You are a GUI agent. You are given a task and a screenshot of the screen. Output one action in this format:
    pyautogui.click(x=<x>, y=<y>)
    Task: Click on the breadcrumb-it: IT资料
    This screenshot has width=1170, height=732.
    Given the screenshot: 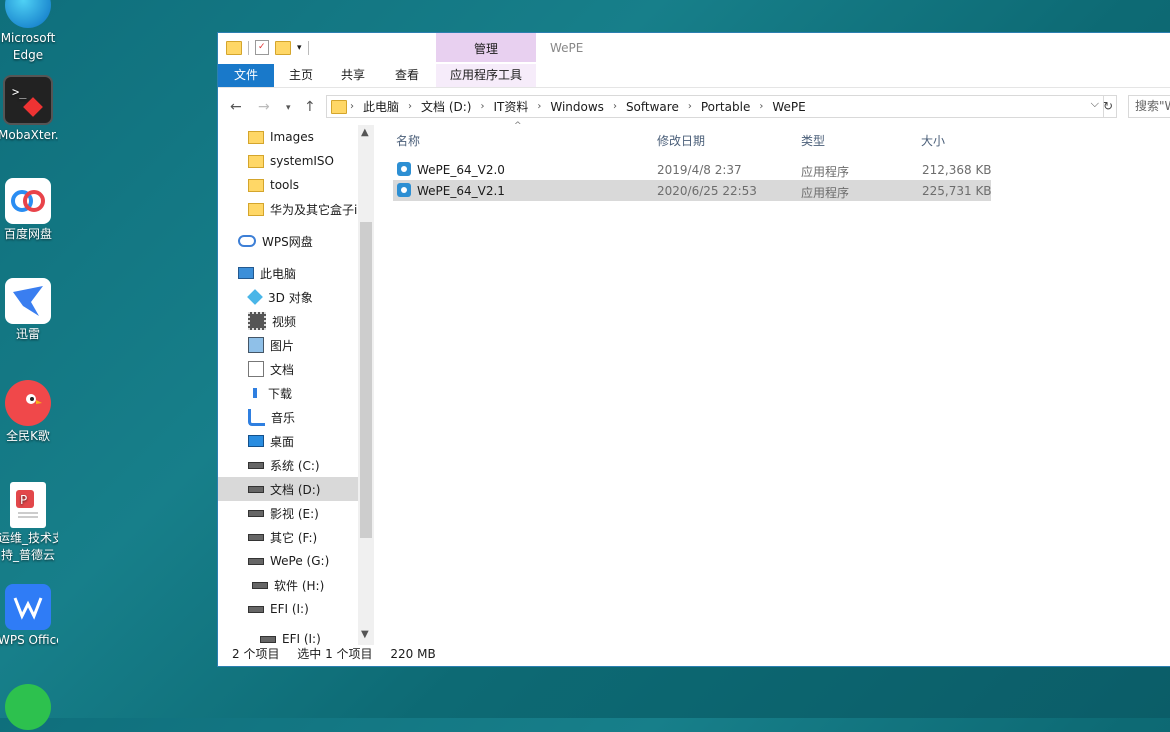 What is the action you would take?
    pyautogui.click(x=510, y=106)
    